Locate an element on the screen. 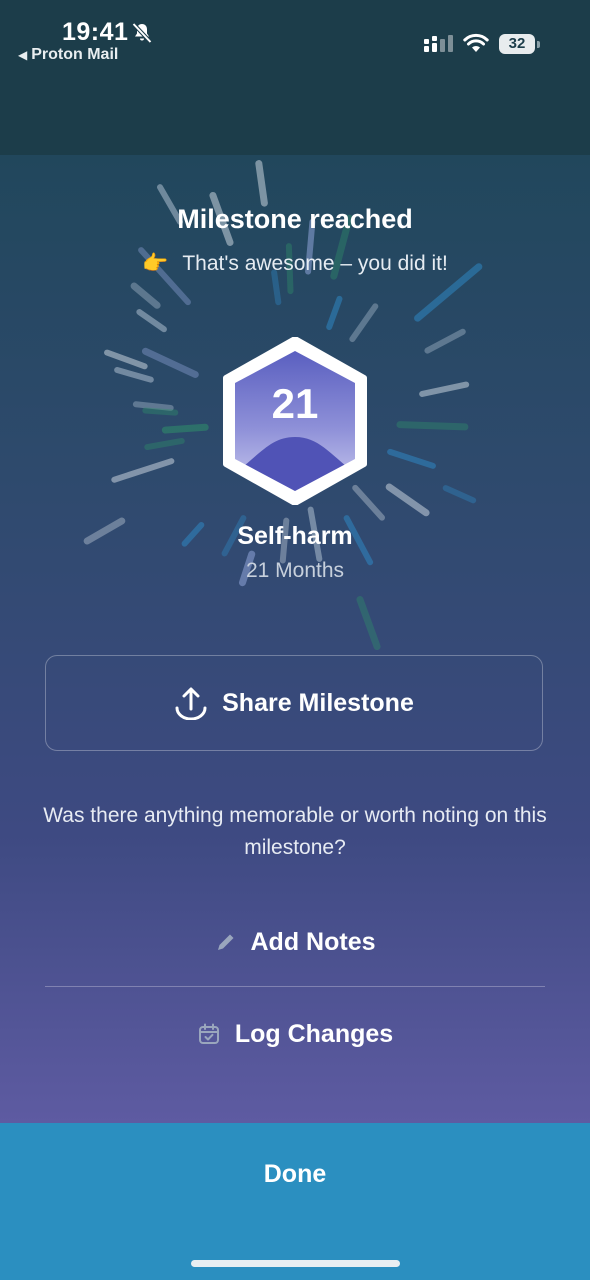 The width and height of the screenshot is (590, 1280). back-app-label: Proton Mail is located at coordinates (75, 54).